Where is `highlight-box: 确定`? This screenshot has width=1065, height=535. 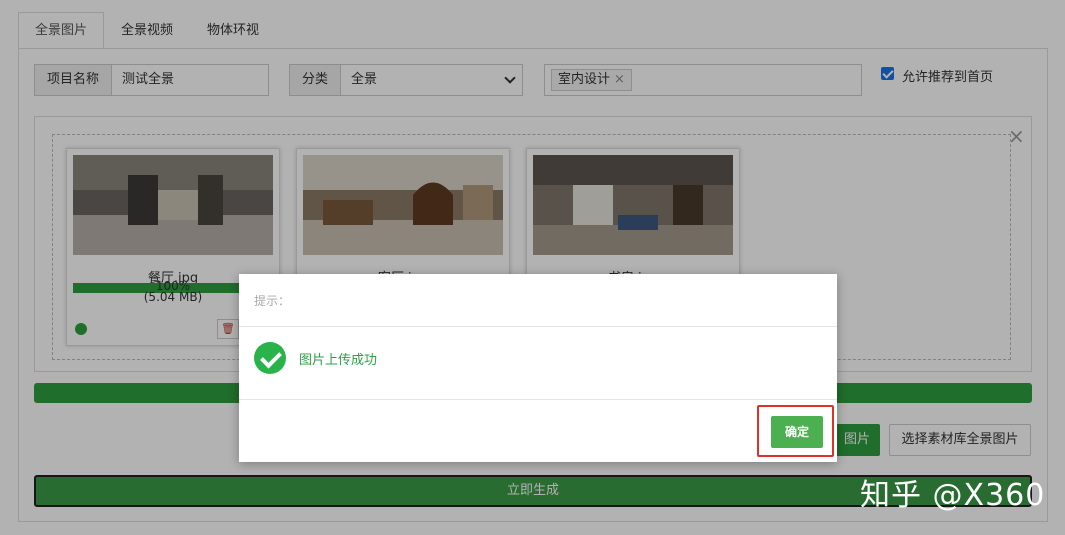
highlight-box: 确定 is located at coordinates (795, 431).